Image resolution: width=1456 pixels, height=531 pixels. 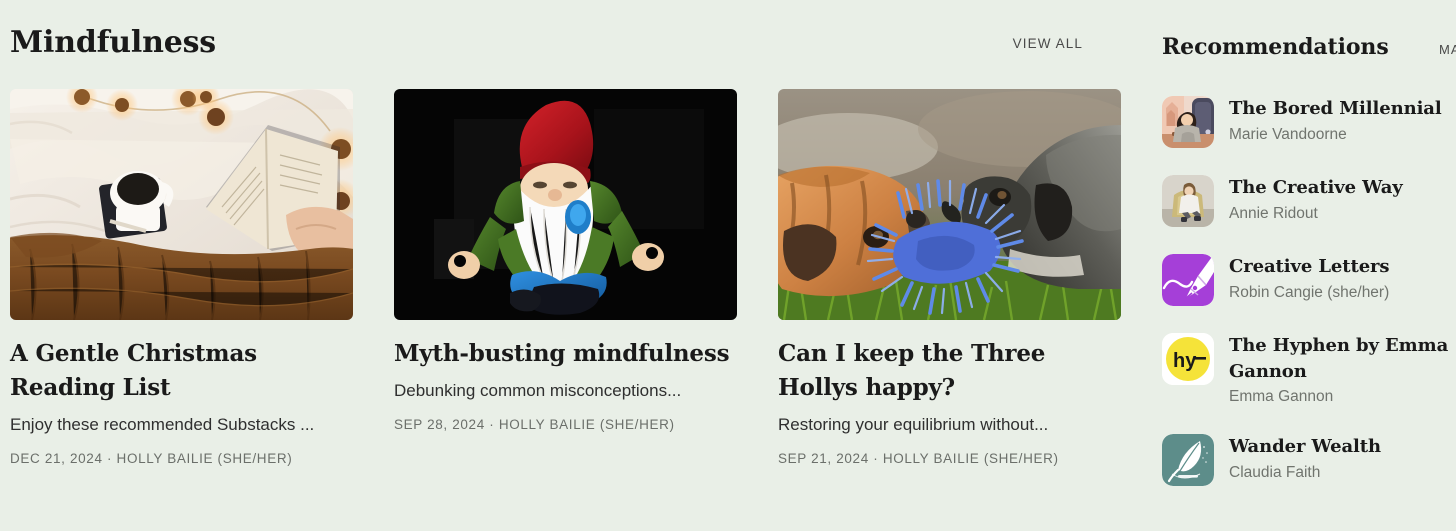 I want to click on avatar: hy, so click(x=1188, y=359).